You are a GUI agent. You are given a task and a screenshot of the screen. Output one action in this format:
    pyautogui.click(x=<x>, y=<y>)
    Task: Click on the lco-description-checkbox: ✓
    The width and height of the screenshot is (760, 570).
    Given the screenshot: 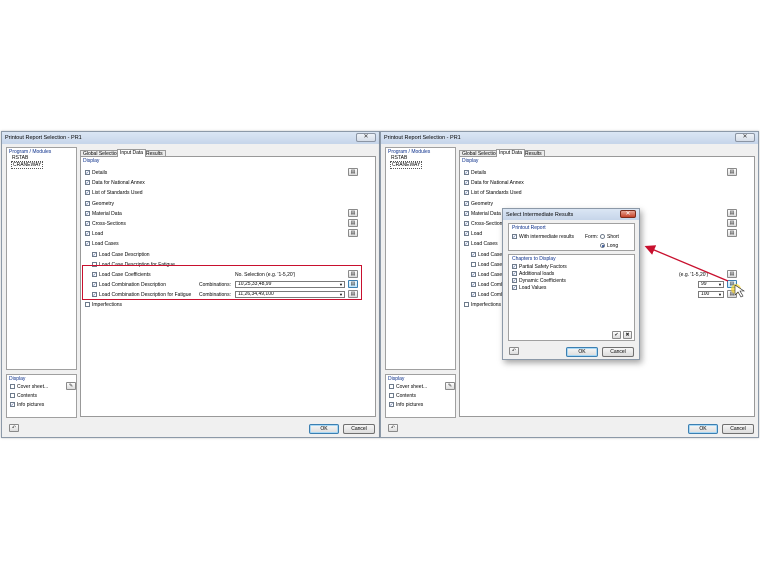 What is the action you would take?
    pyautogui.click(x=473, y=284)
    